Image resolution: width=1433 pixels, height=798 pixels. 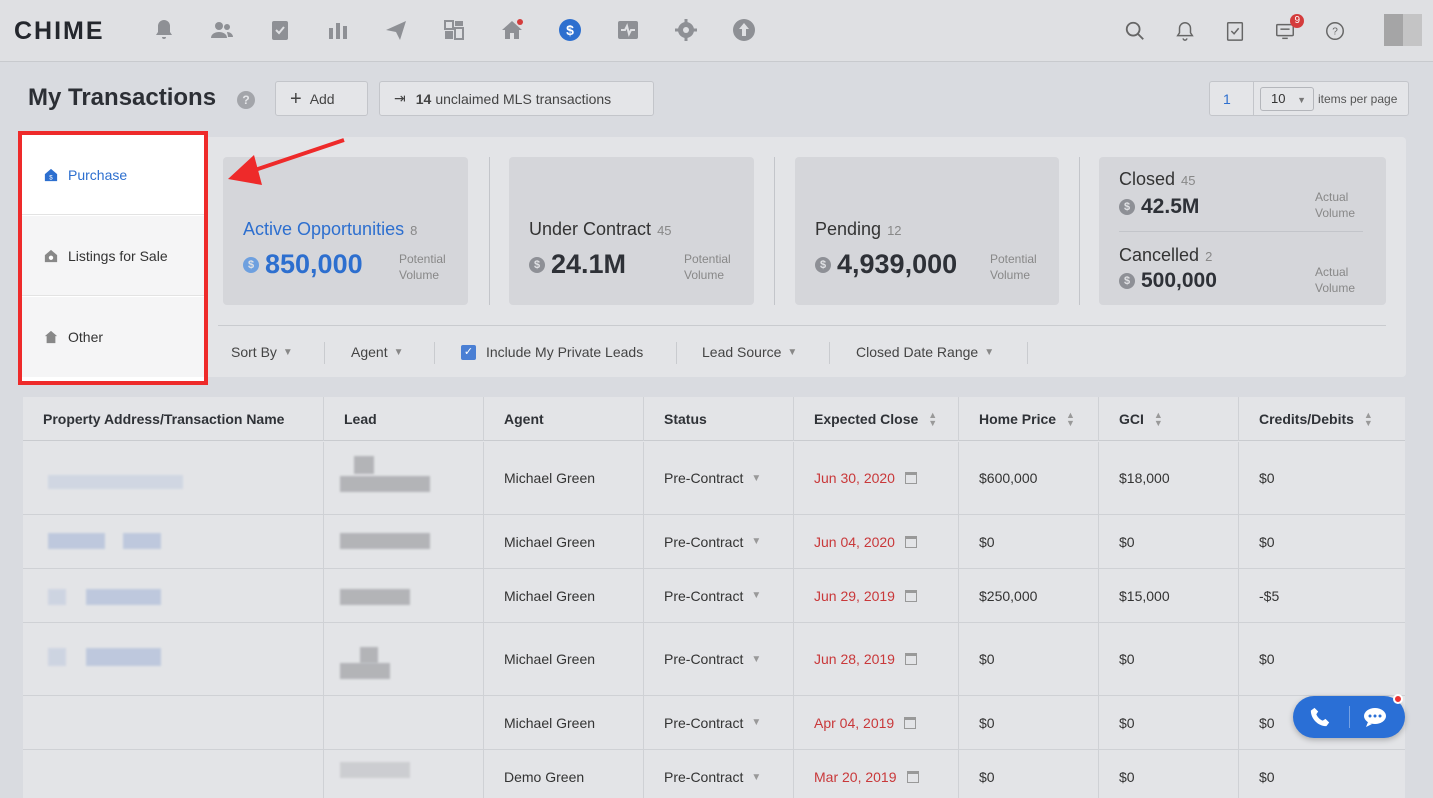 I want to click on search-icon, so click(x=1135, y=31).